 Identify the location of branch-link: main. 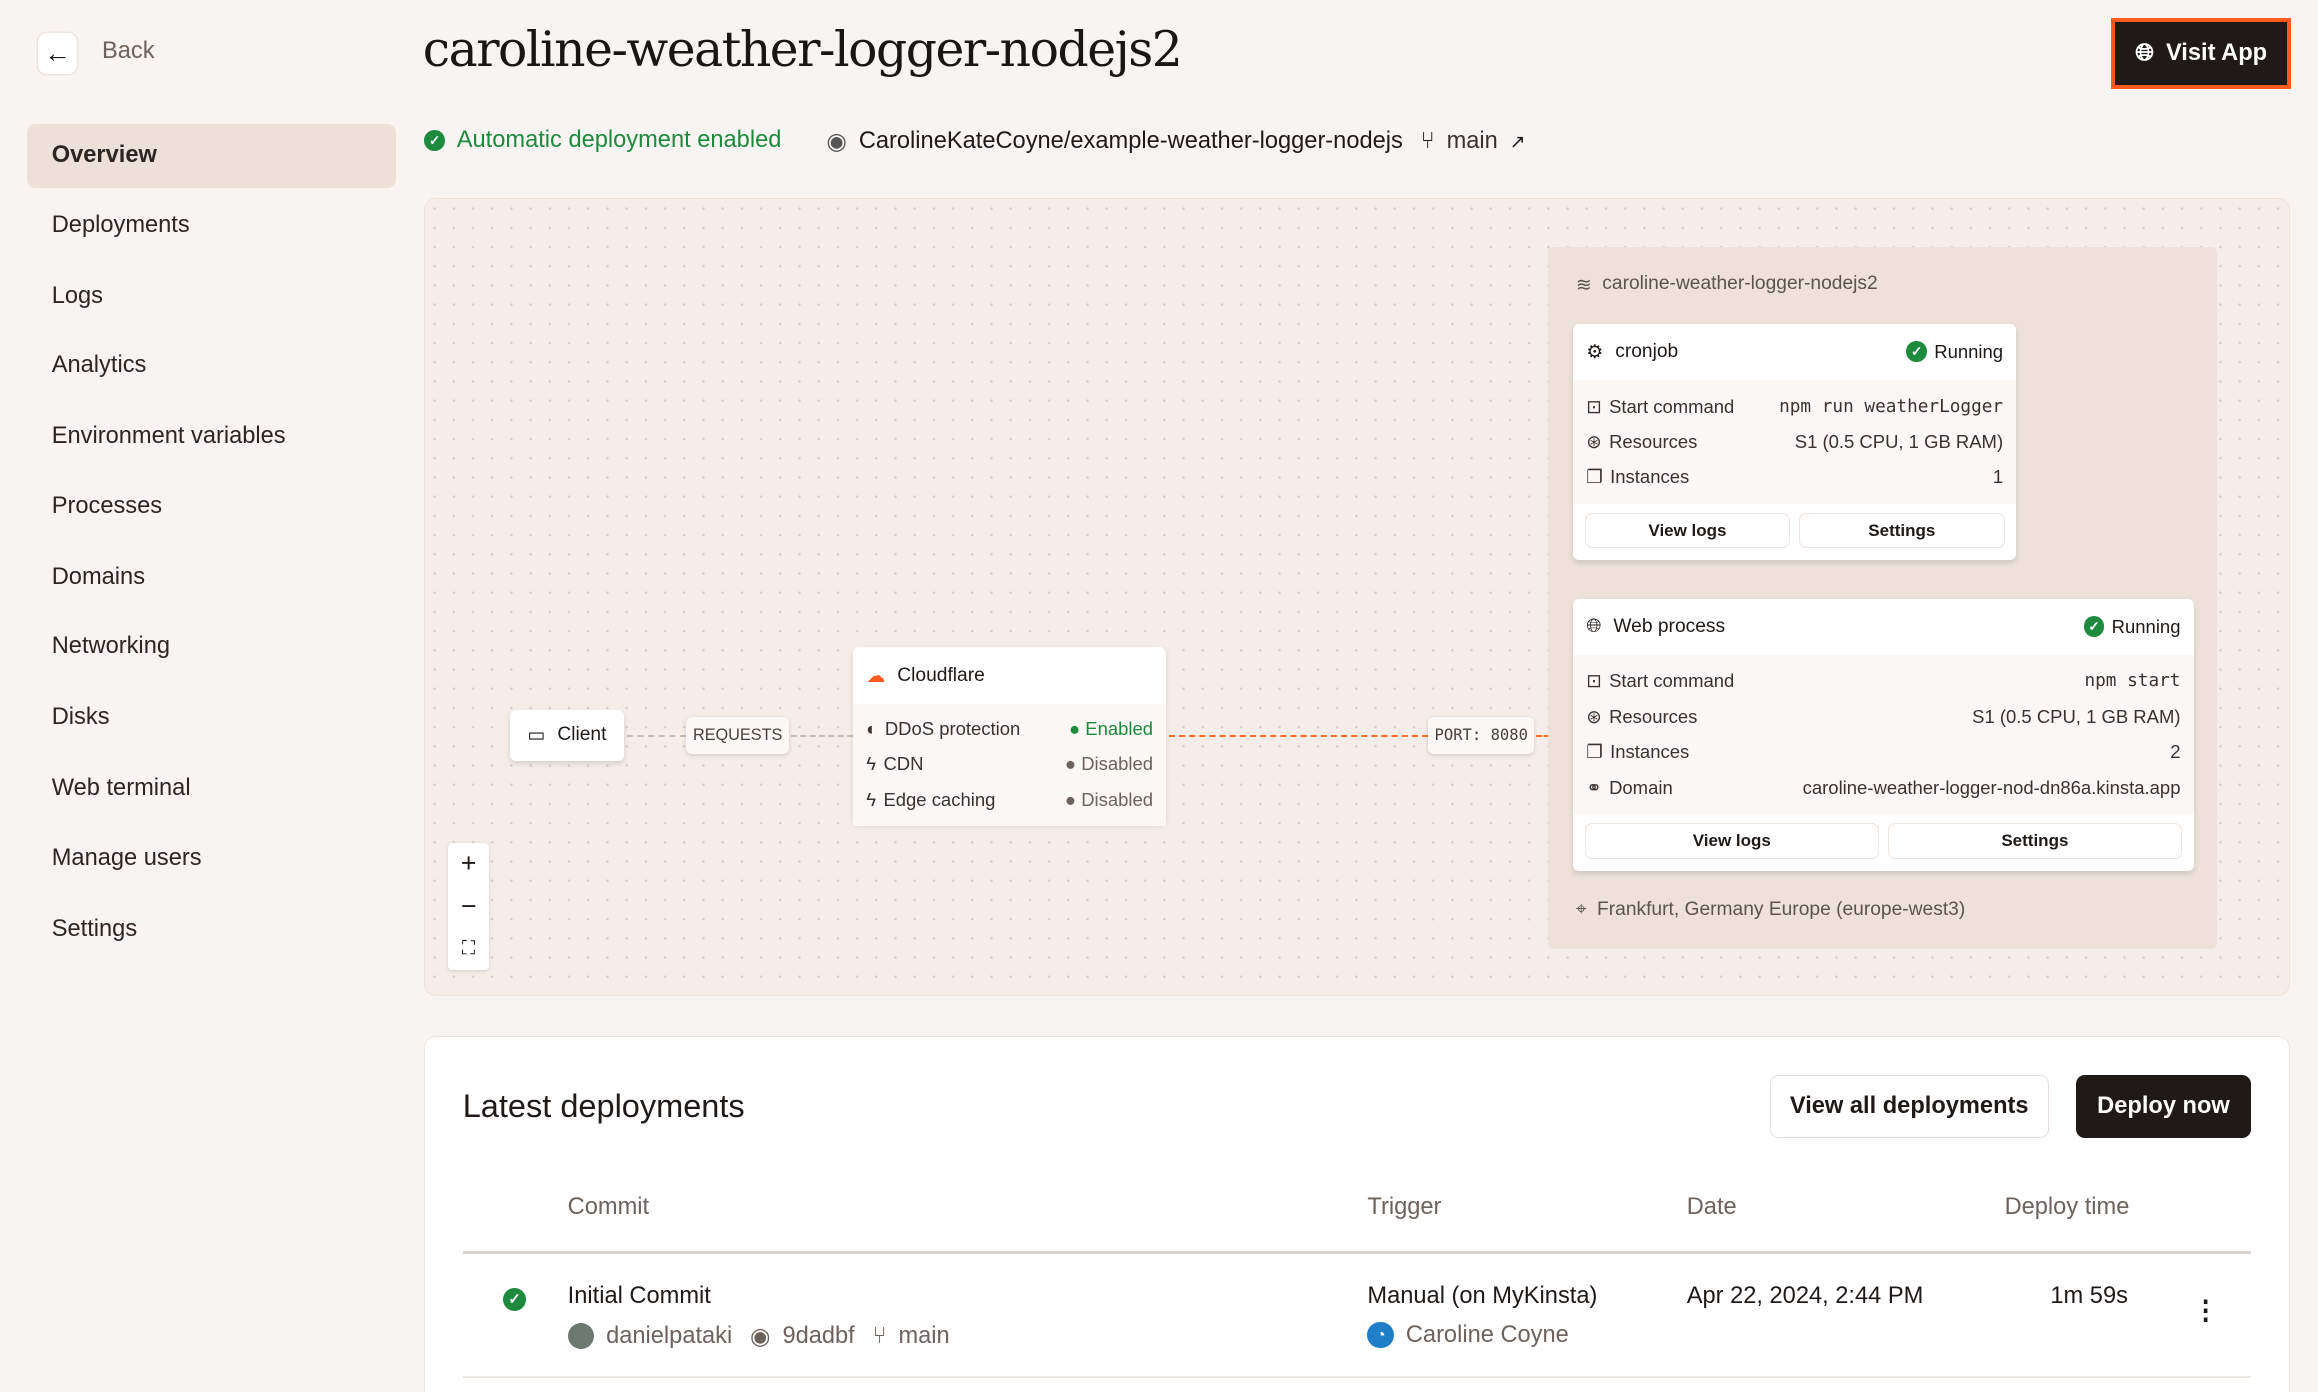
(1472, 141).